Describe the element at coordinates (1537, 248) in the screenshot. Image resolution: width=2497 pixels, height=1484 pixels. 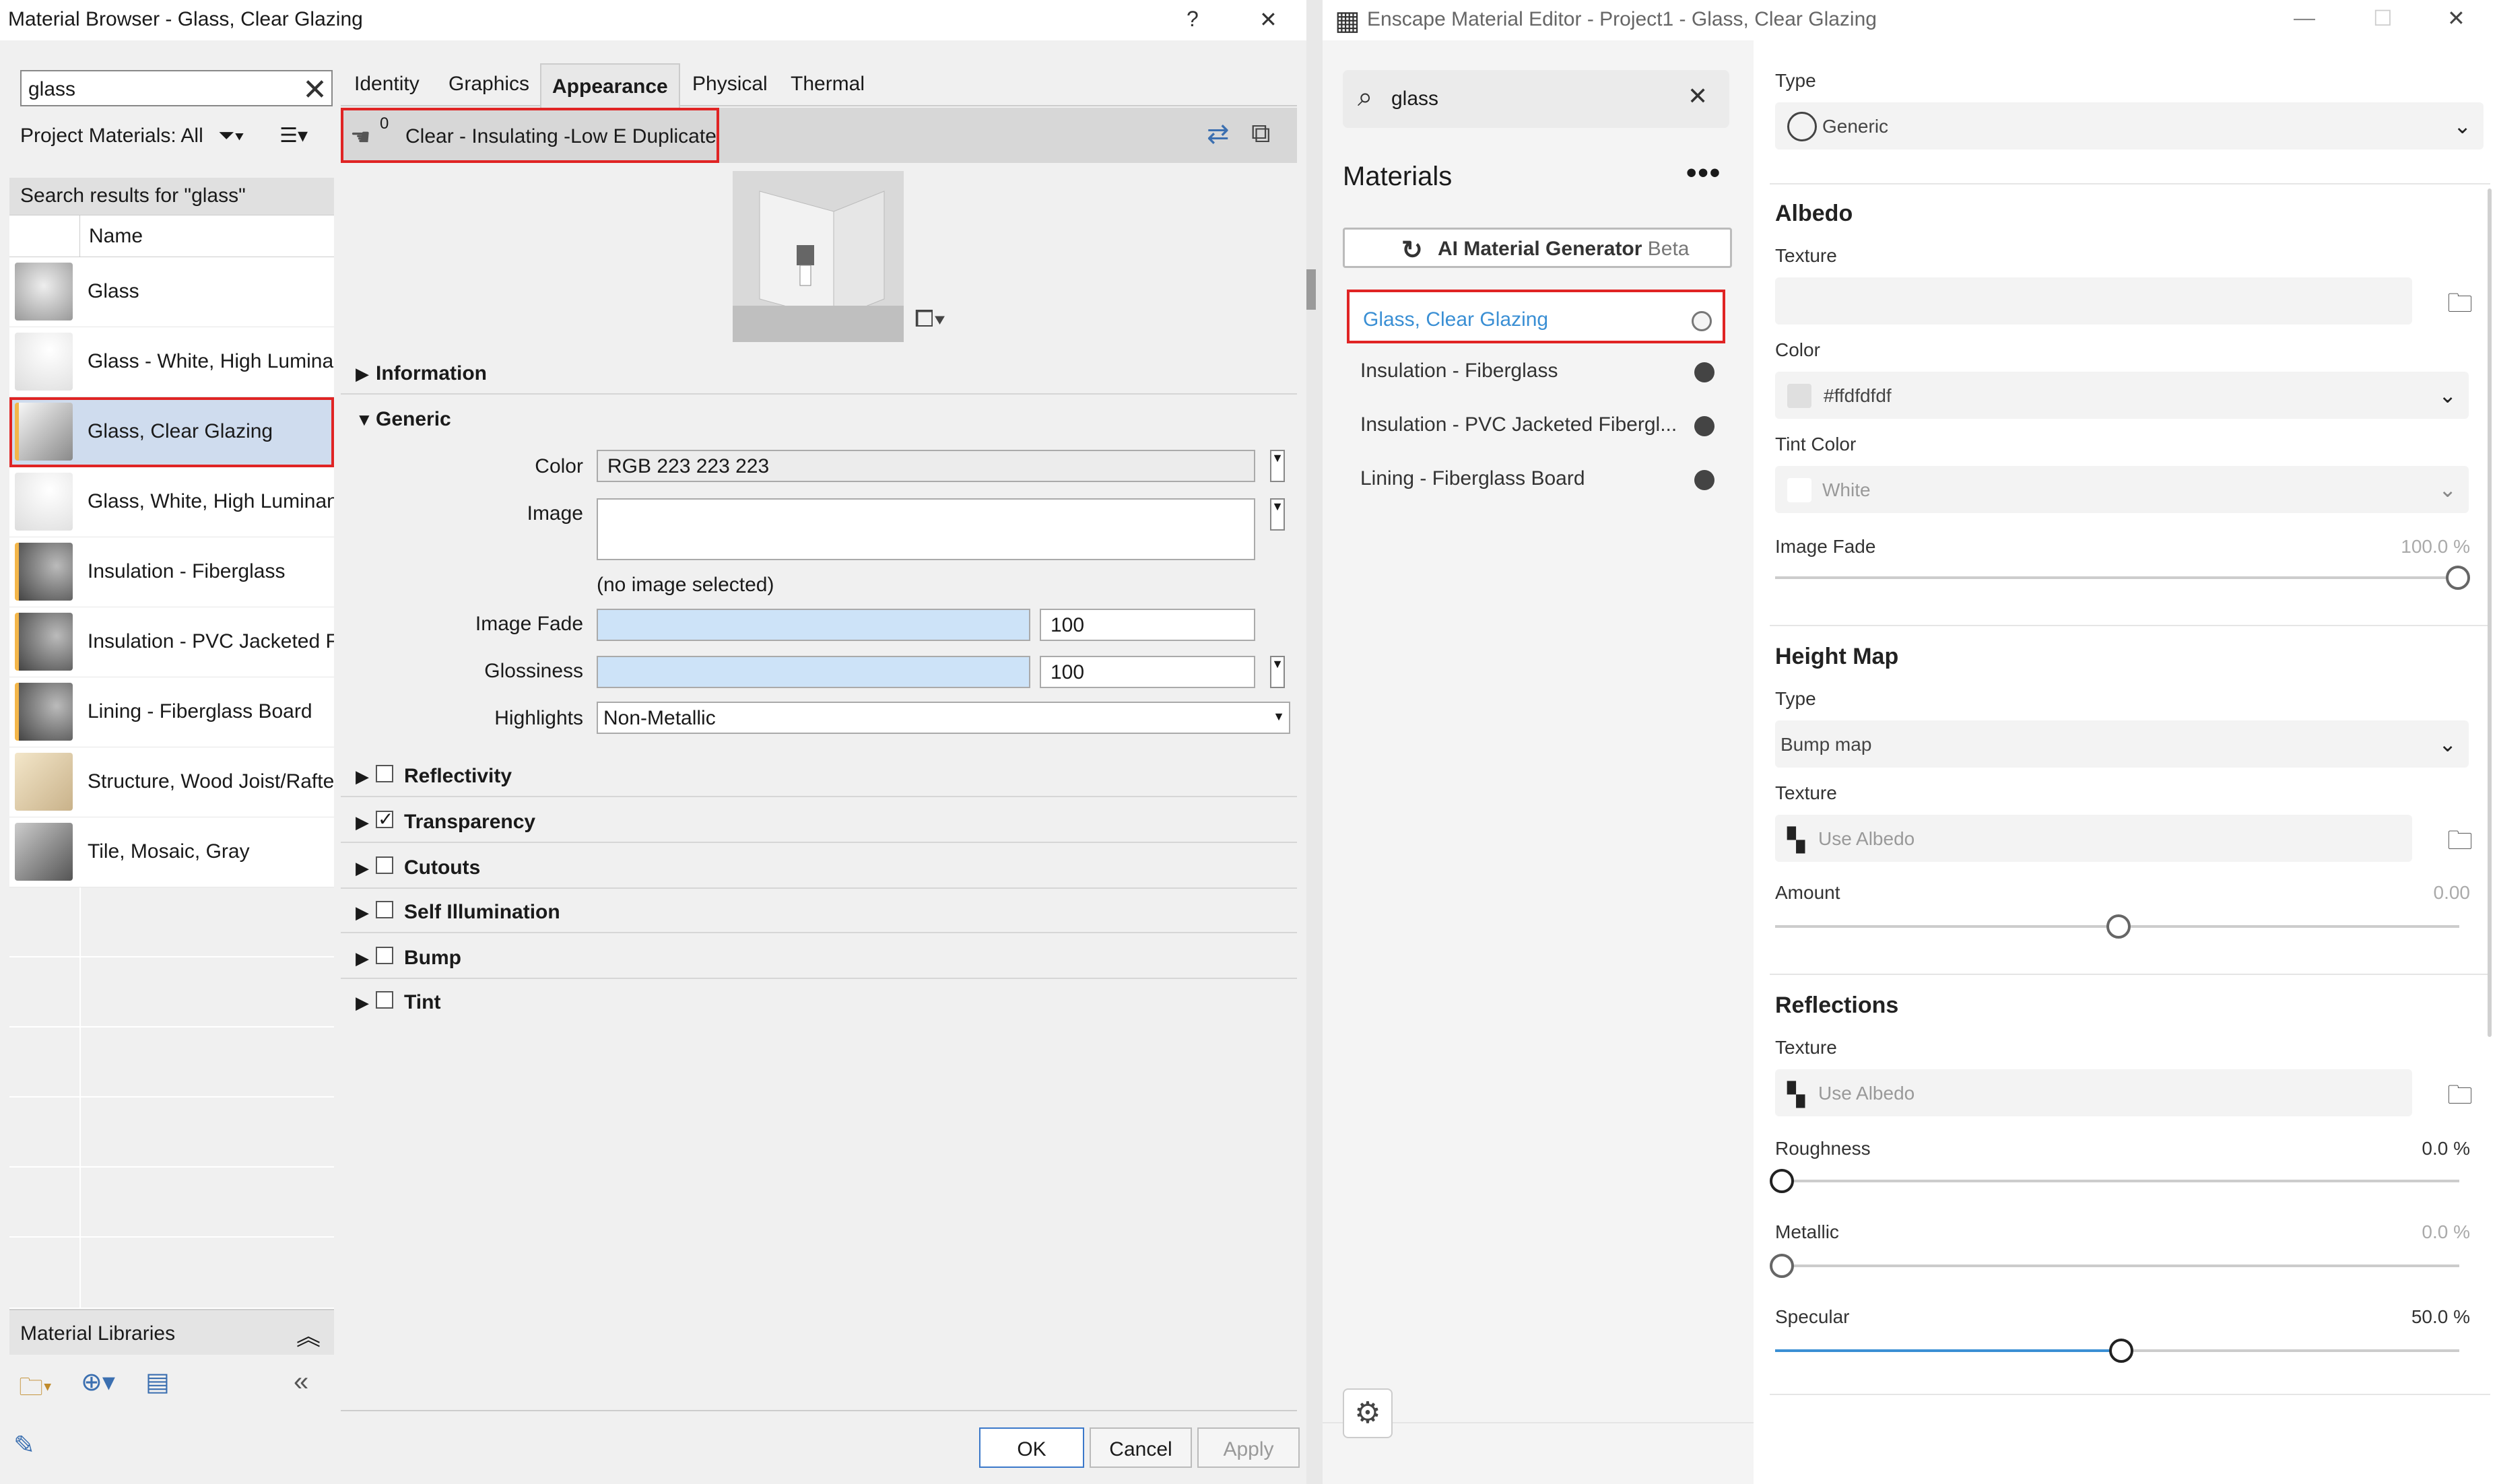
I see `ai-material-generator-button: ↻ AI Material Generator Beta` at that location.